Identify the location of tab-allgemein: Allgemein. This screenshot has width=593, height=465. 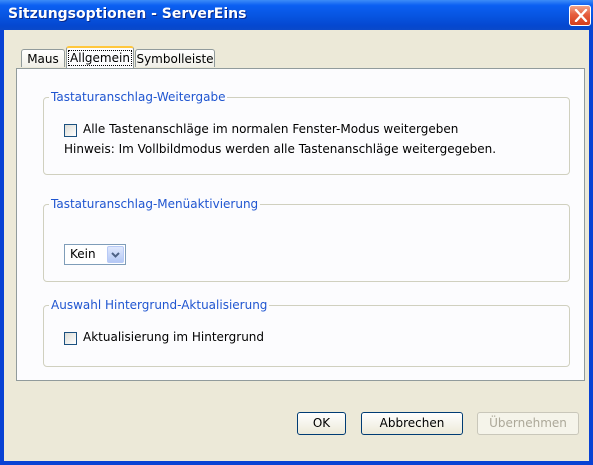
(100, 57).